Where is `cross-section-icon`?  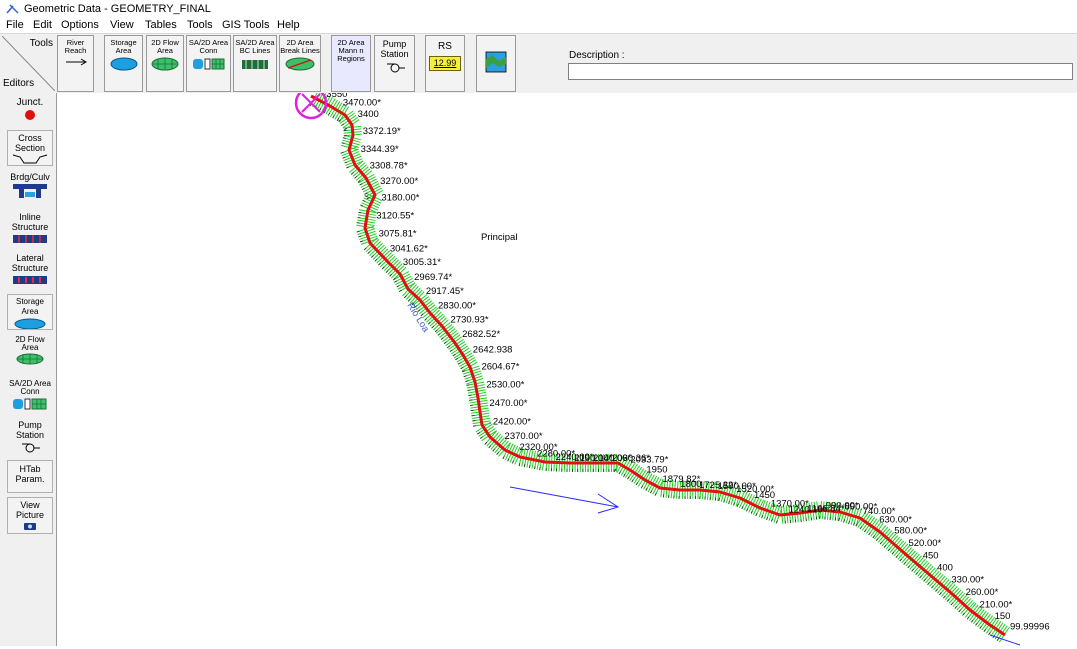 cross-section-icon is located at coordinates (30, 159).